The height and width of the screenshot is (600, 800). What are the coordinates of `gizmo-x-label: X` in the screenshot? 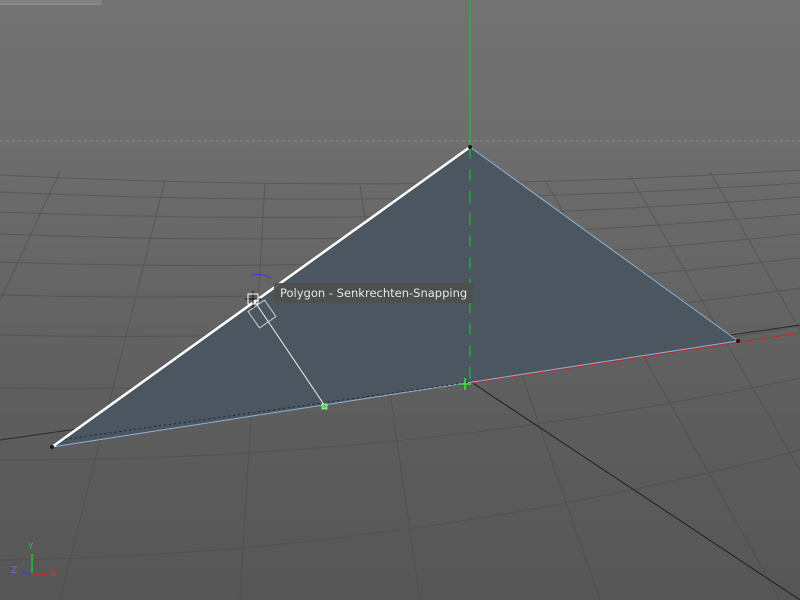 It's located at (53, 574).